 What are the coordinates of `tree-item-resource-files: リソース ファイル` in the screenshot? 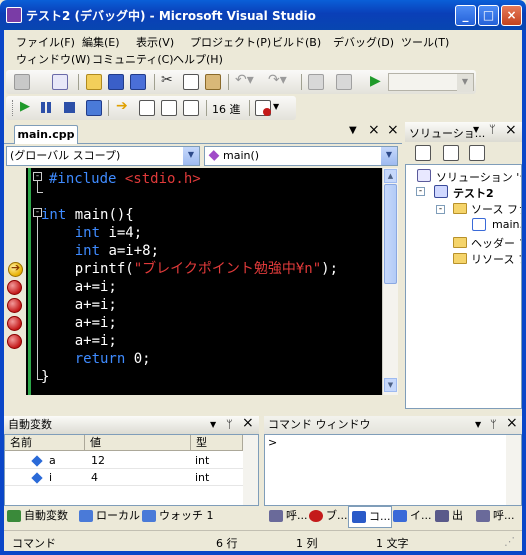 It's located at (496, 259).